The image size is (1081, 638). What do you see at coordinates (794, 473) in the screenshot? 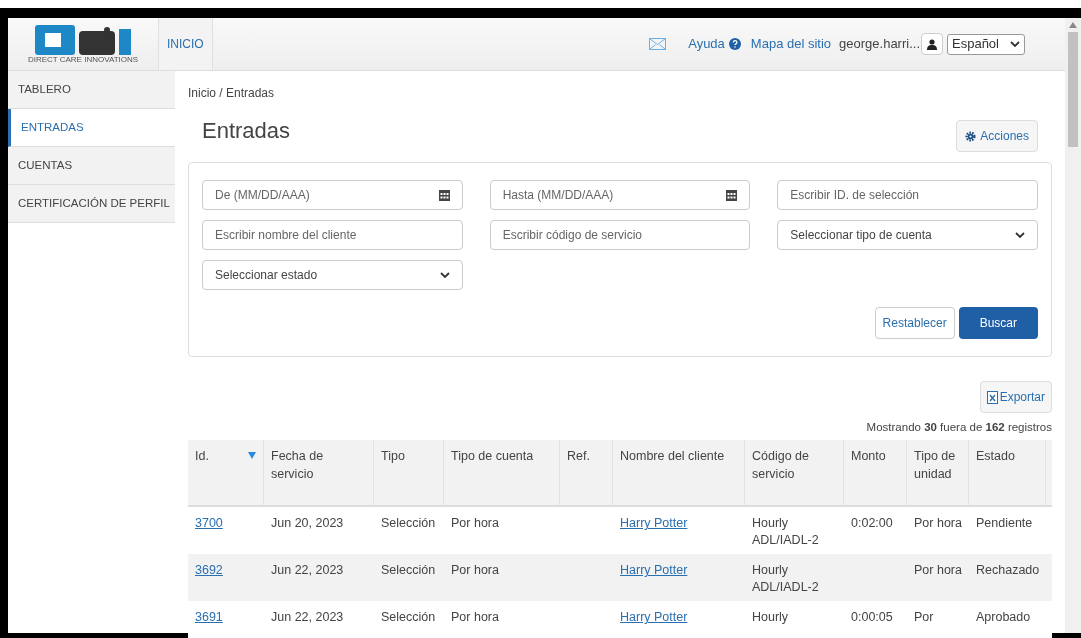
I see `column-header: Código de servicio` at bounding box center [794, 473].